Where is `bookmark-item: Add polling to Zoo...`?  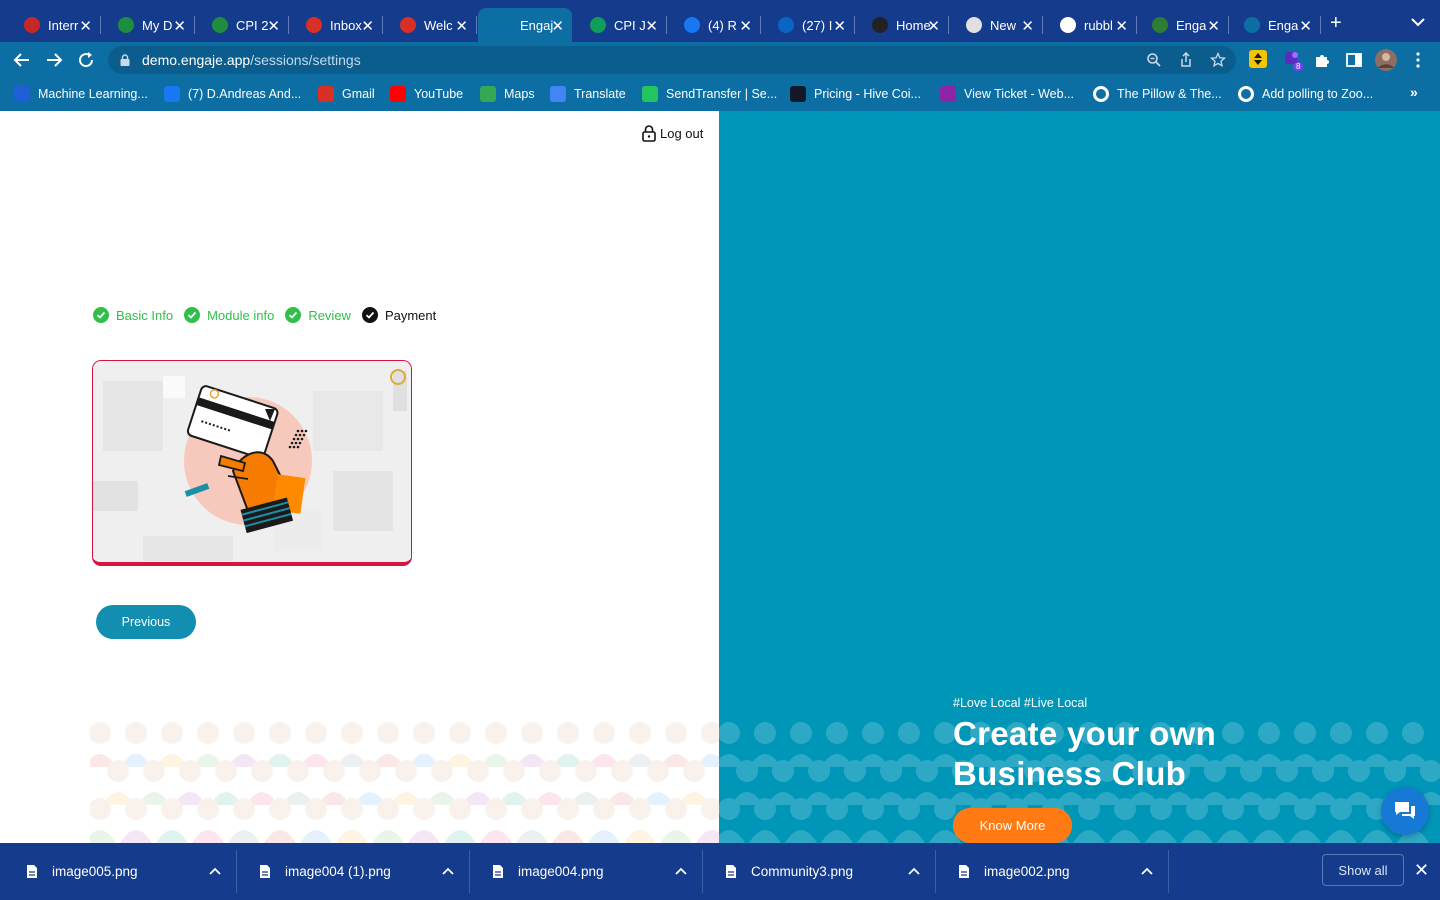
bookmark-item: Add polling to Zoo... is located at coordinates (1305, 94).